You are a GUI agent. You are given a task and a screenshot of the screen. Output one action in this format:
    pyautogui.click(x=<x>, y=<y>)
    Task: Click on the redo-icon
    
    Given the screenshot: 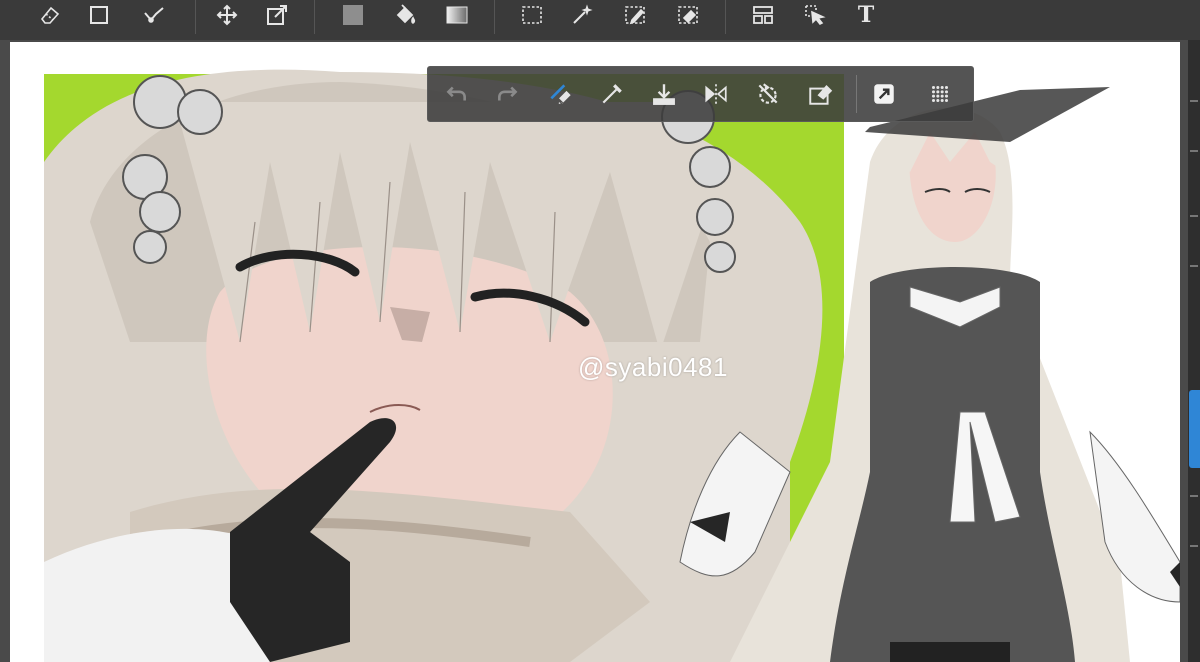 What is the action you would take?
    pyautogui.click(x=508, y=94)
    